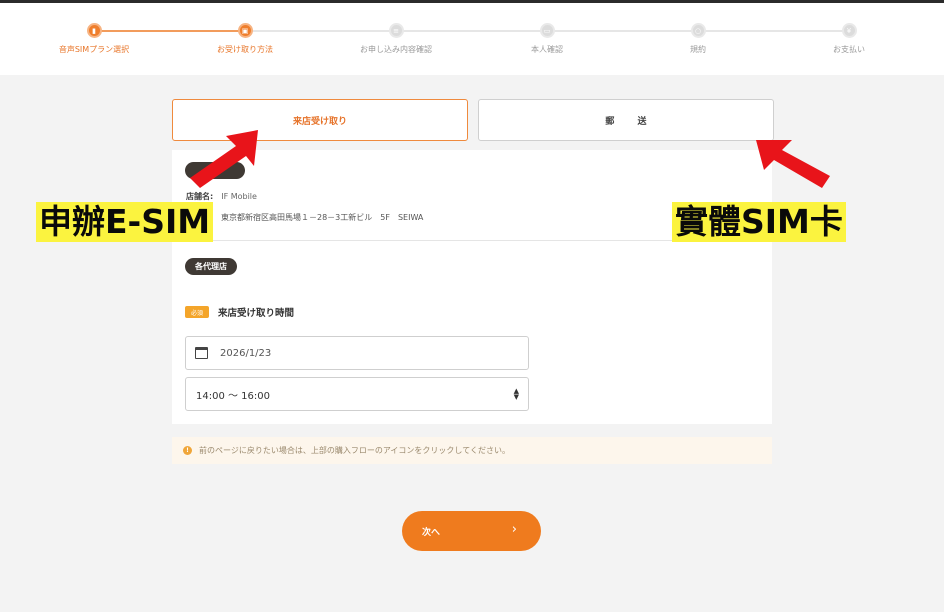  What do you see at coordinates (849, 39) in the screenshot?
I see `step-payment: ¥ お支払い` at bounding box center [849, 39].